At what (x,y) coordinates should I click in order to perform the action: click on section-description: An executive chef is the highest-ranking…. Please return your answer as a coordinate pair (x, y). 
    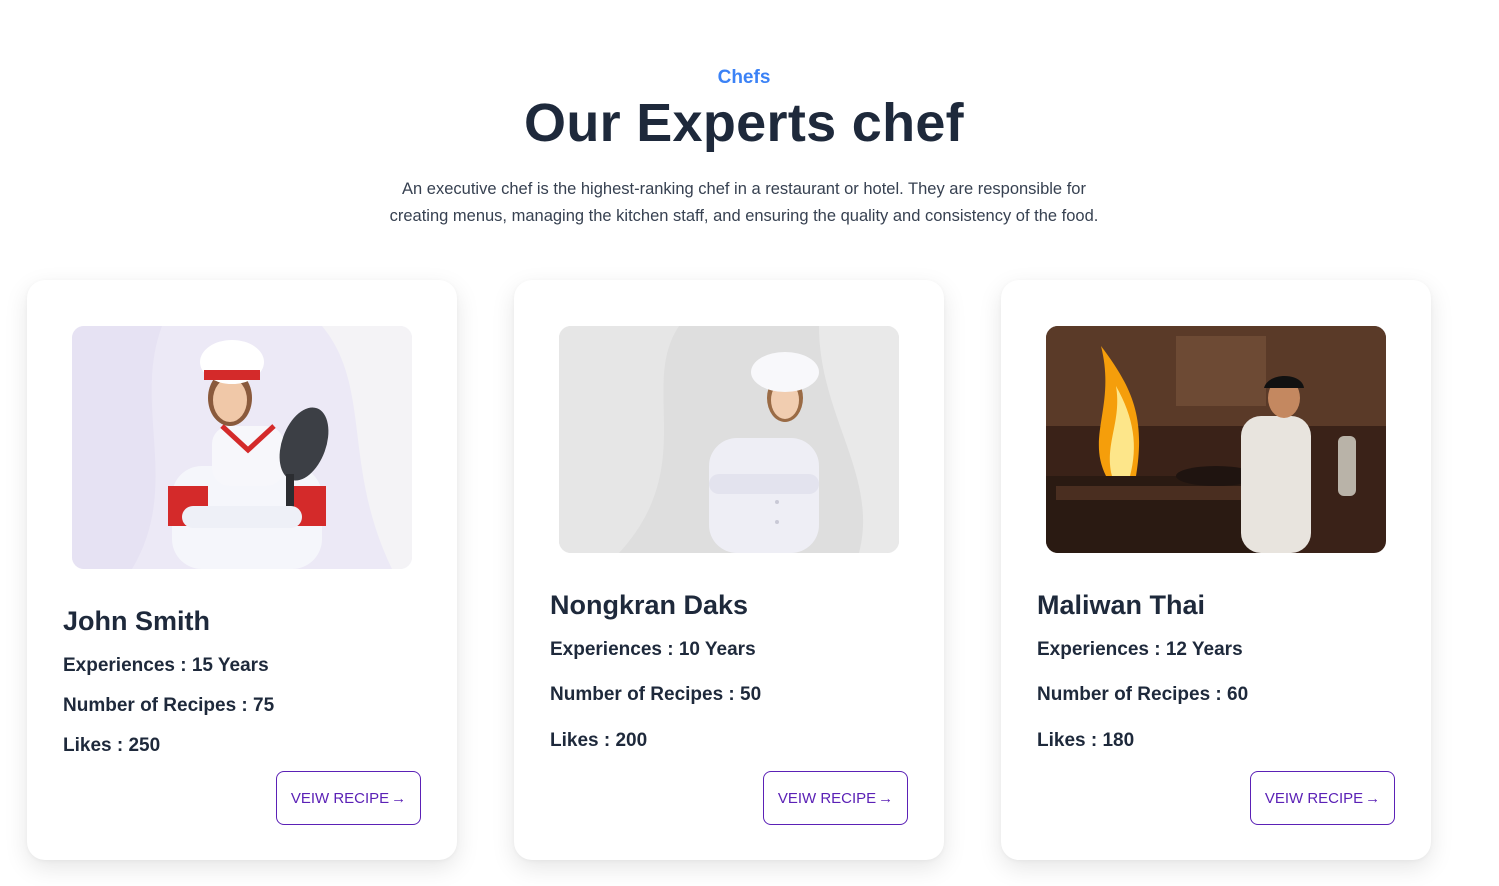
    Looking at the image, I should click on (744, 202).